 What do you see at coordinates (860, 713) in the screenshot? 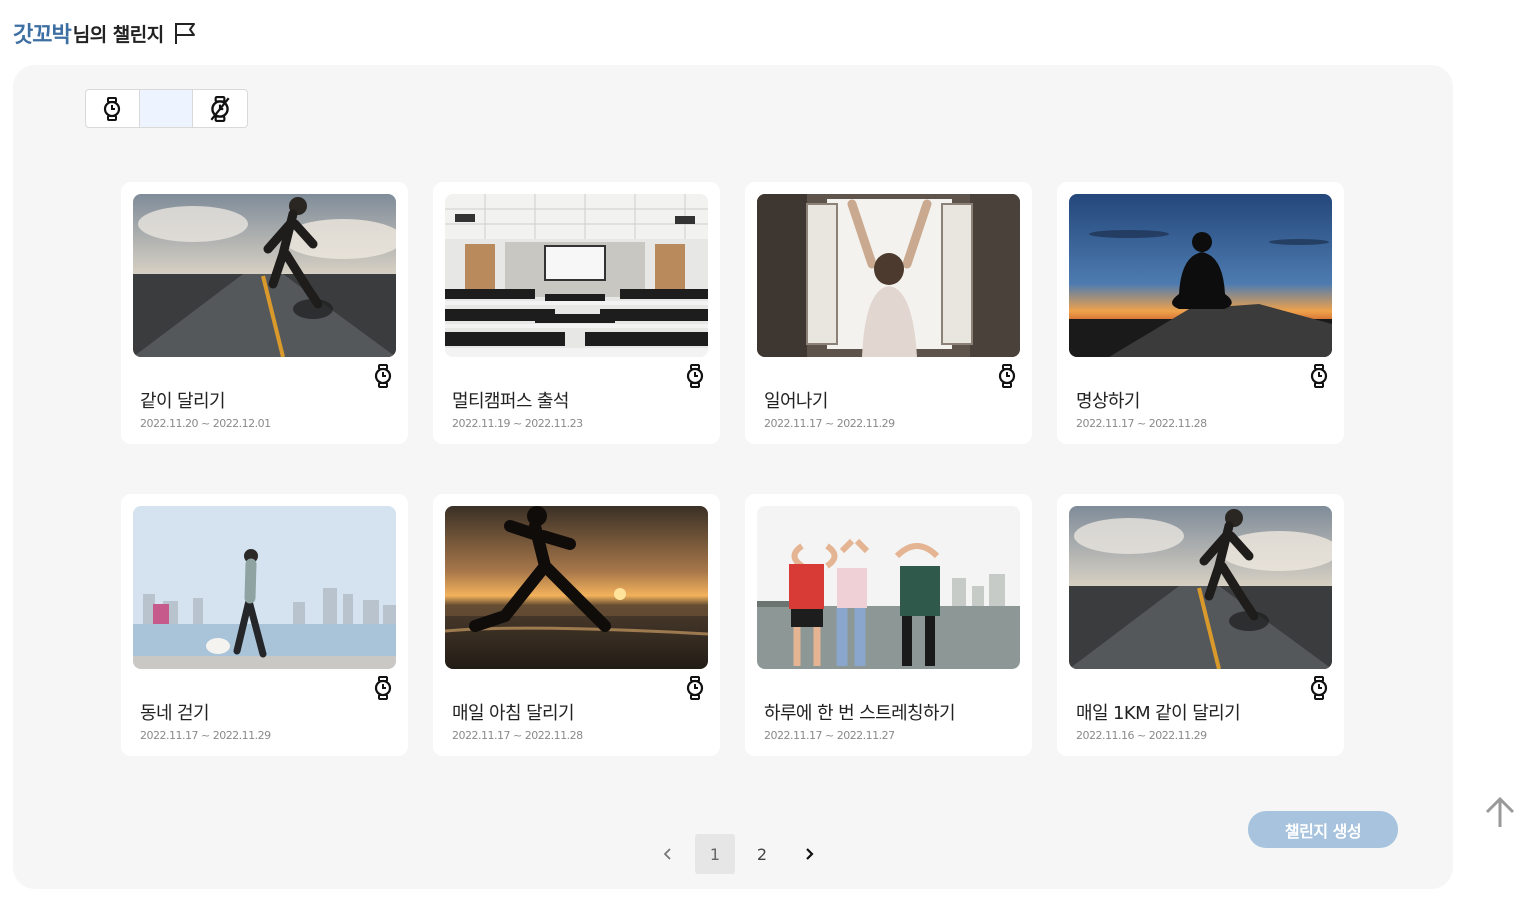
I see `challenge-title: 하루에 한 번 스트레칭하기` at bounding box center [860, 713].